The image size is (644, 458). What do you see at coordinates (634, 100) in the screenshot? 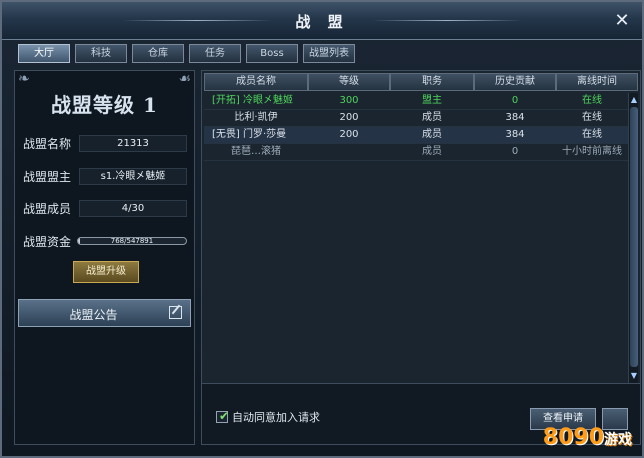
I see `scroll-up-icon: ▲` at bounding box center [634, 100].